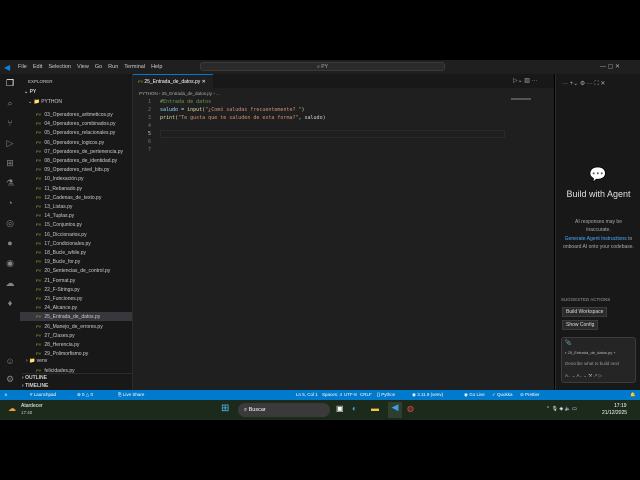 This screenshot has height=480, width=640. I want to click on file-item: PY 09_Operadores_nivel_bits.py, so click(76, 169).